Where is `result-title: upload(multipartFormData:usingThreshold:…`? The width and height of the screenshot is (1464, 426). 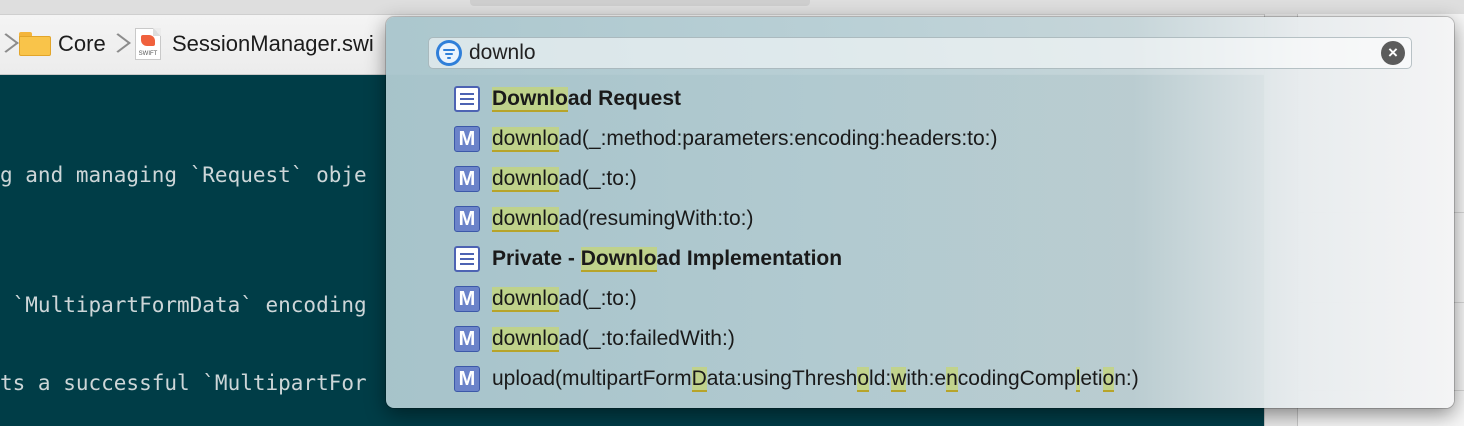 result-title: upload(multipartFormData:usingThreshold:… is located at coordinates (815, 379).